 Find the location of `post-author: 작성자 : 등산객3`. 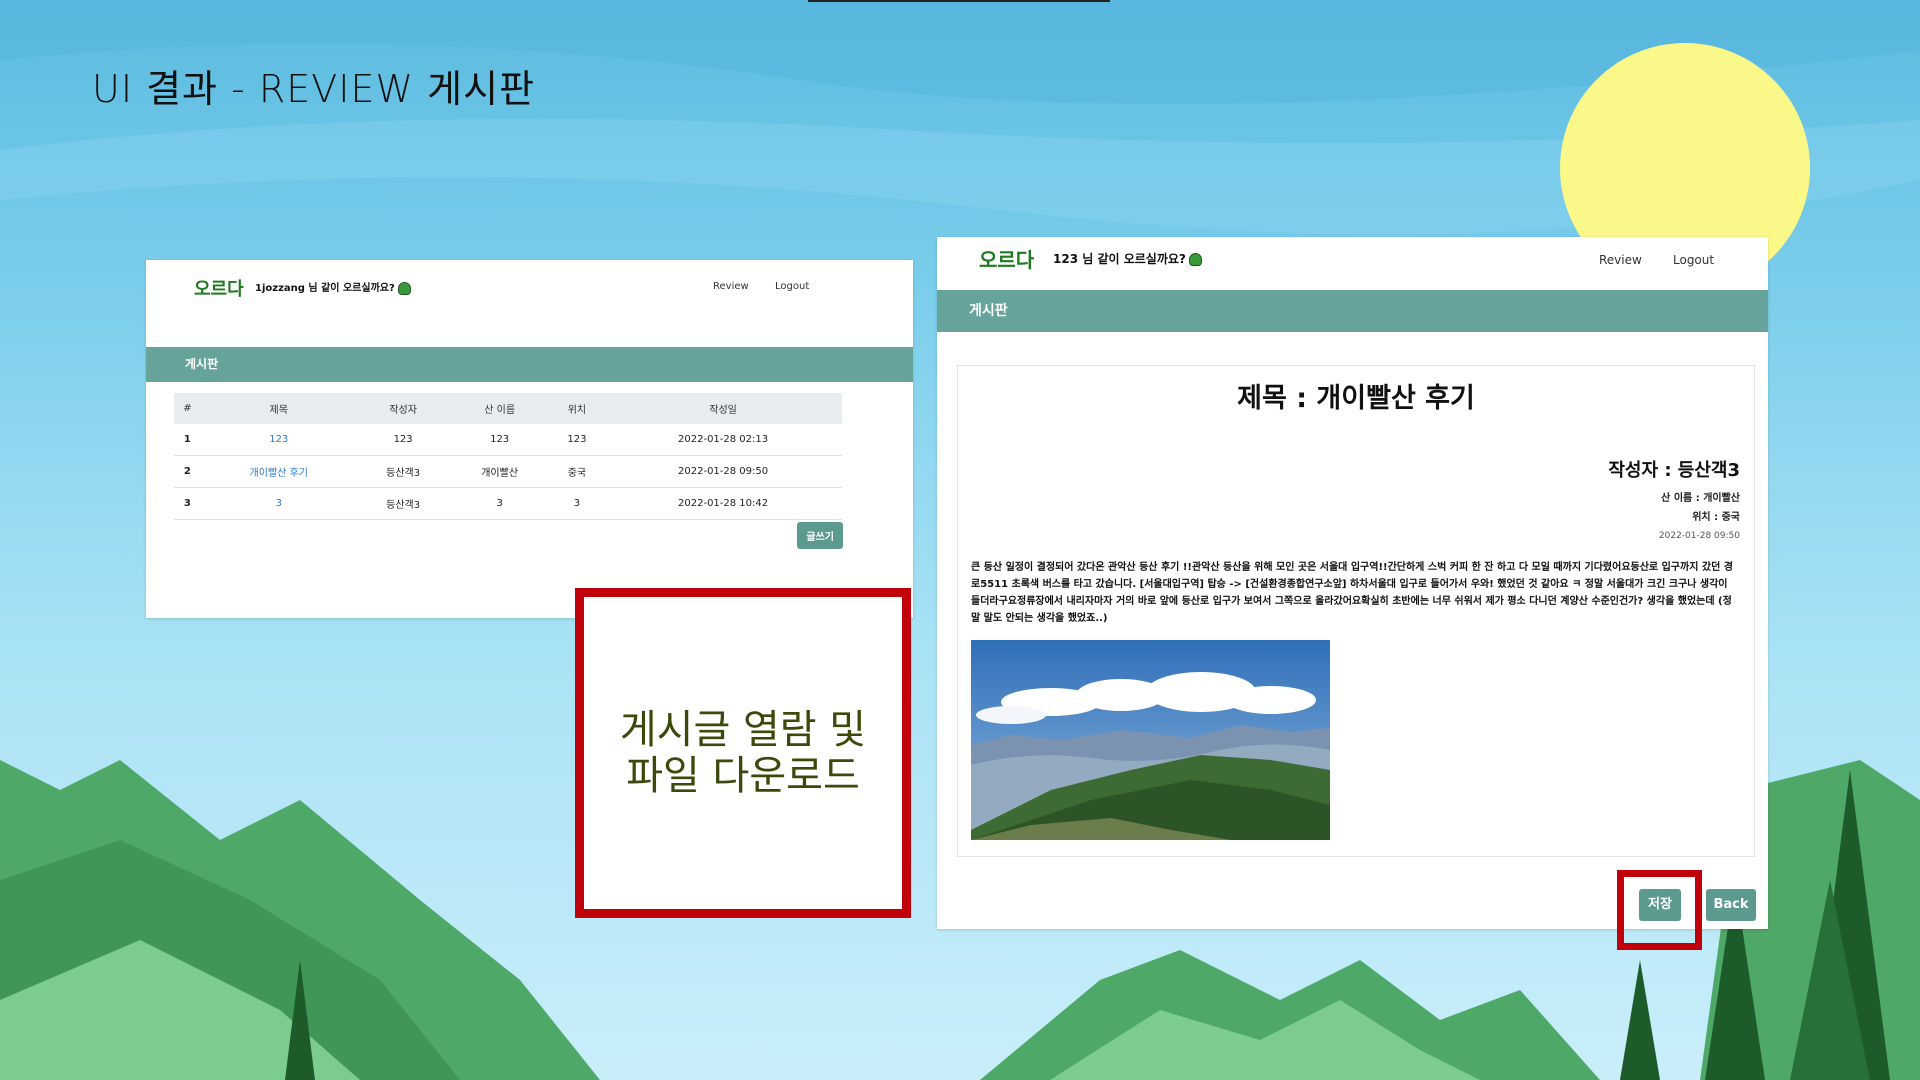

post-author: 작성자 : 등산객3 is located at coordinates (1674, 470).